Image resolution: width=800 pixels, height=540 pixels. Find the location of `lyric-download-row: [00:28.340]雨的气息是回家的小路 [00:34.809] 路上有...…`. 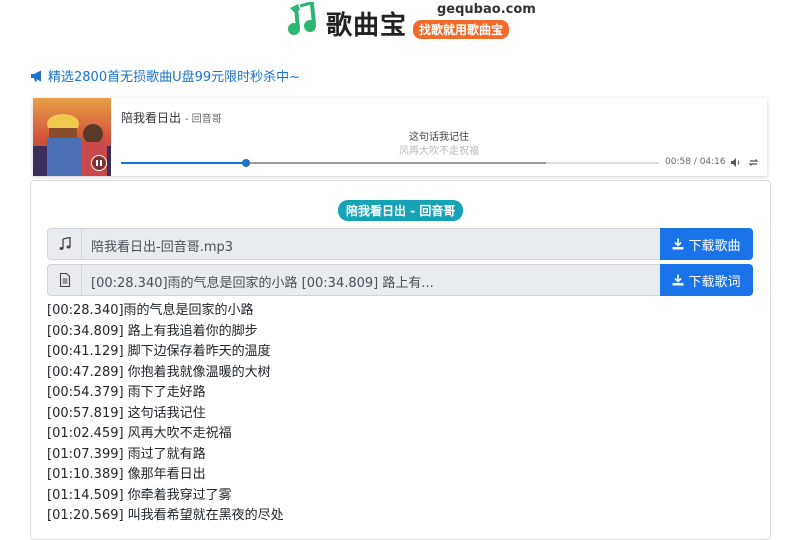

lyric-download-row: [00:28.340]雨的气息是回家的小路 [00:34.809] 路上有...… is located at coordinates (400, 280).